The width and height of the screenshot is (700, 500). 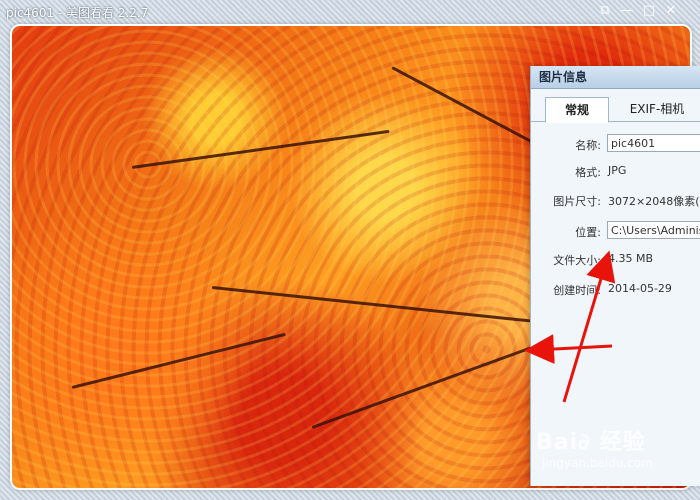 What do you see at coordinates (588, 145) in the screenshot?
I see `name-label: 名称:` at bounding box center [588, 145].